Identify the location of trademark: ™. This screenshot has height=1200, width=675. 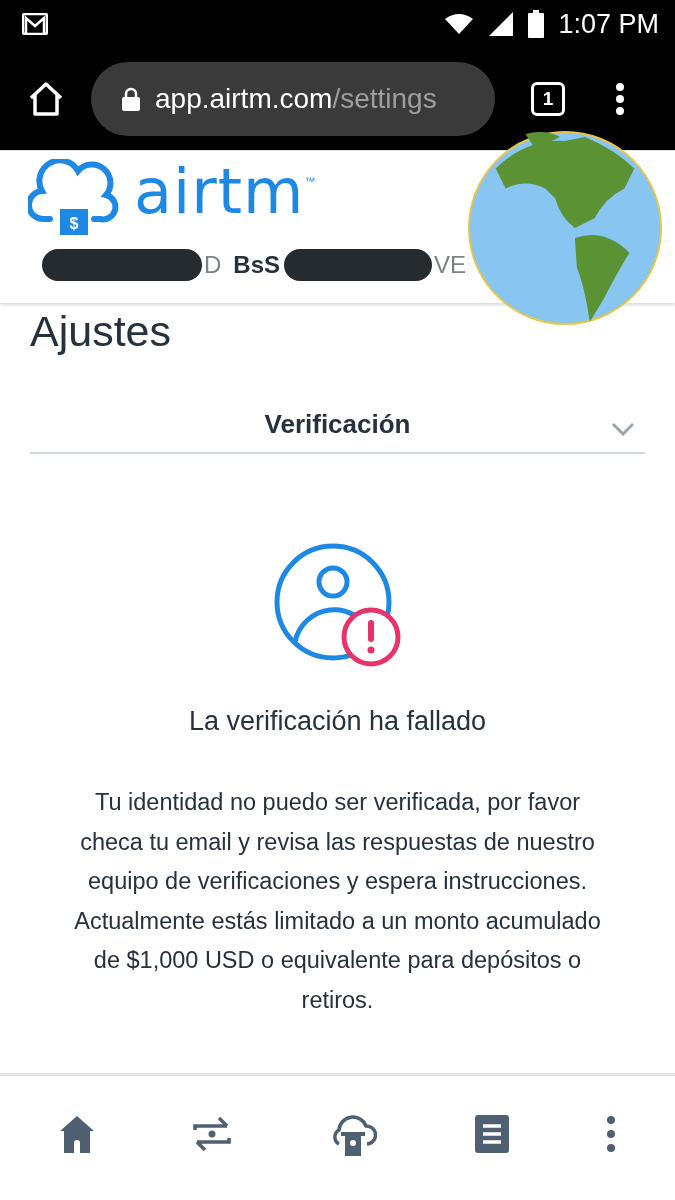
(310, 181).